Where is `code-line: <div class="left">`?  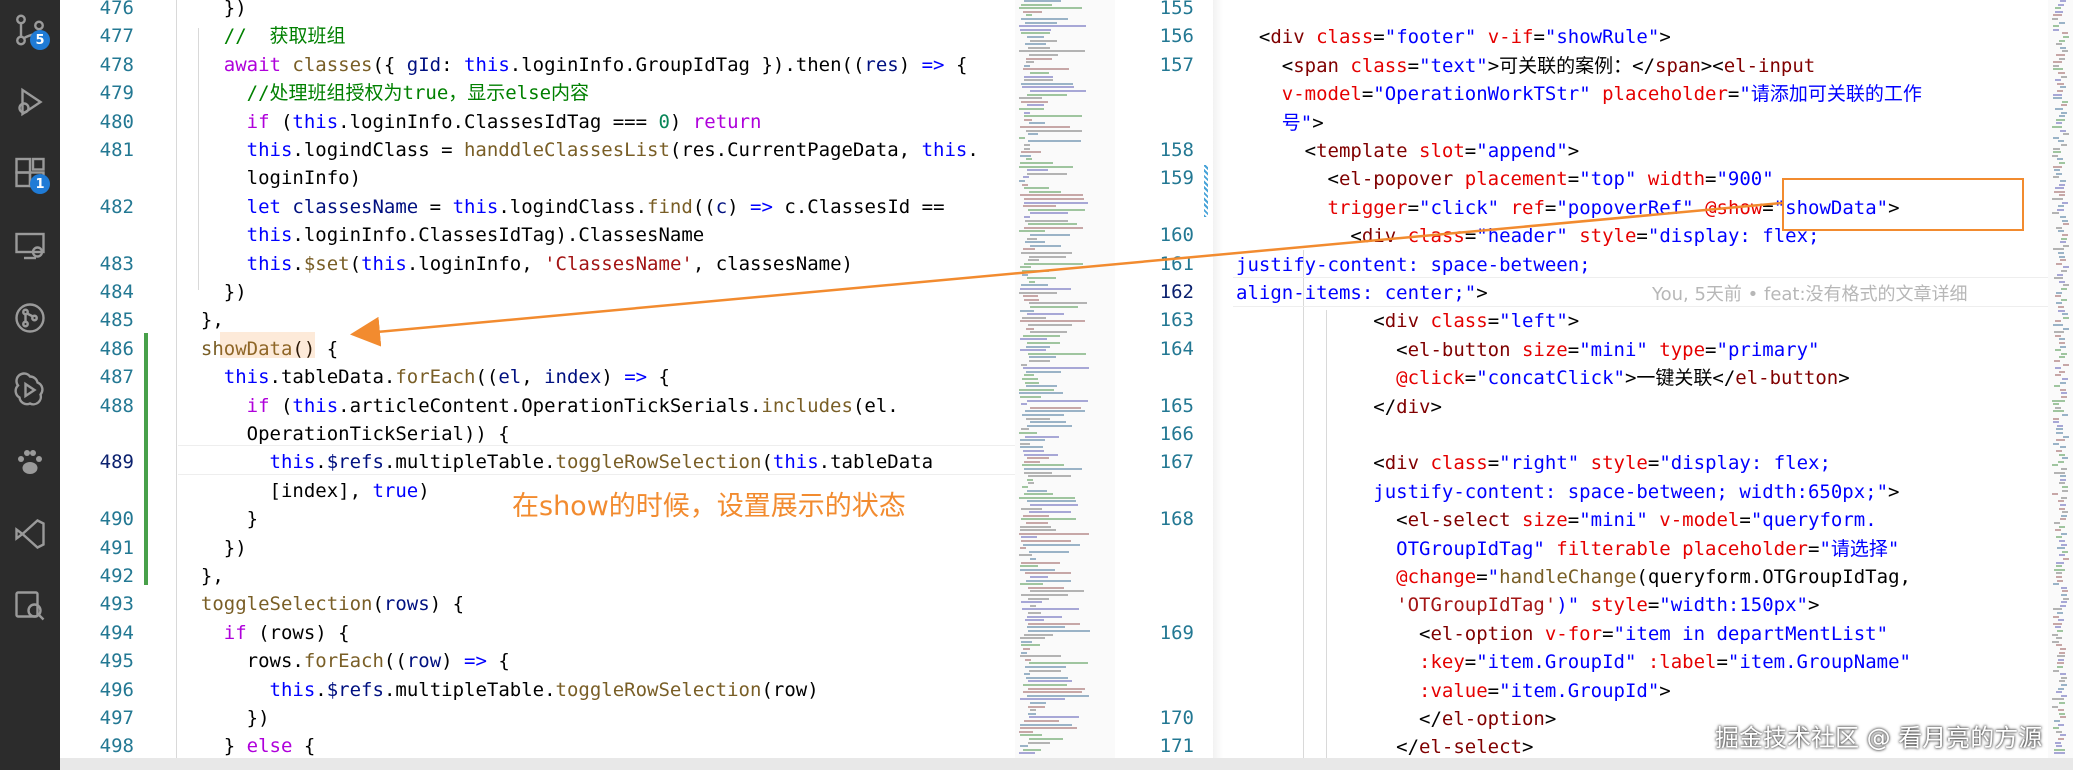
code-line: <div class="left"> is located at coordinates (1407, 321).